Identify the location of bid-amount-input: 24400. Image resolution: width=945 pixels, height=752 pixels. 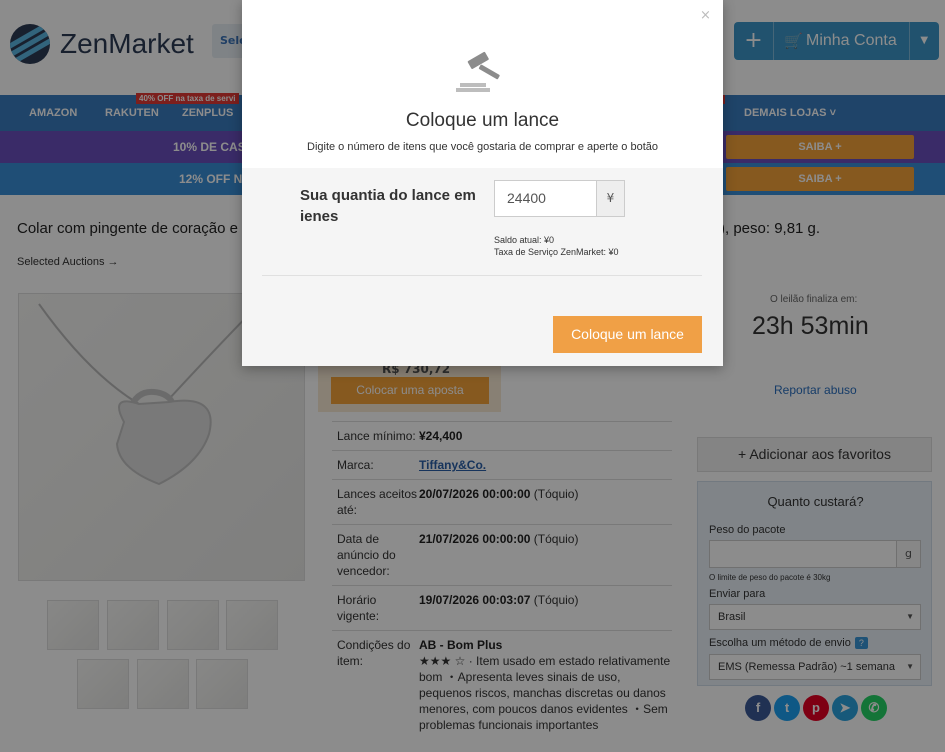
(545, 198).